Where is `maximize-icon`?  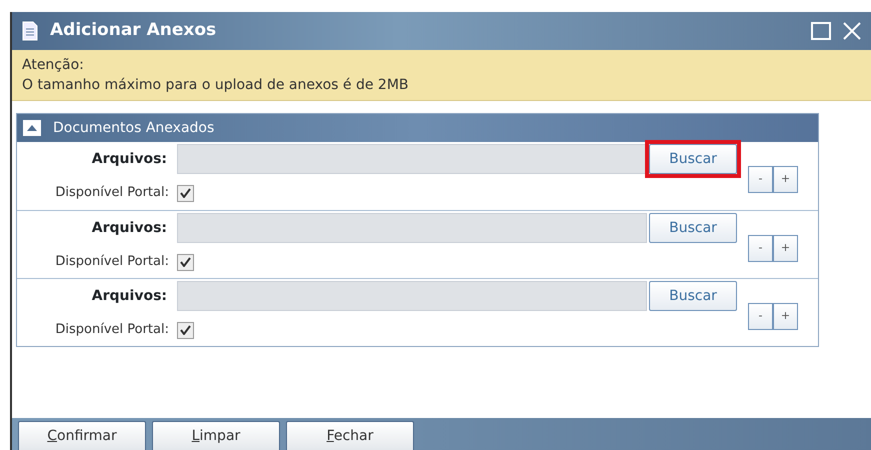 maximize-icon is located at coordinates (821, 31).